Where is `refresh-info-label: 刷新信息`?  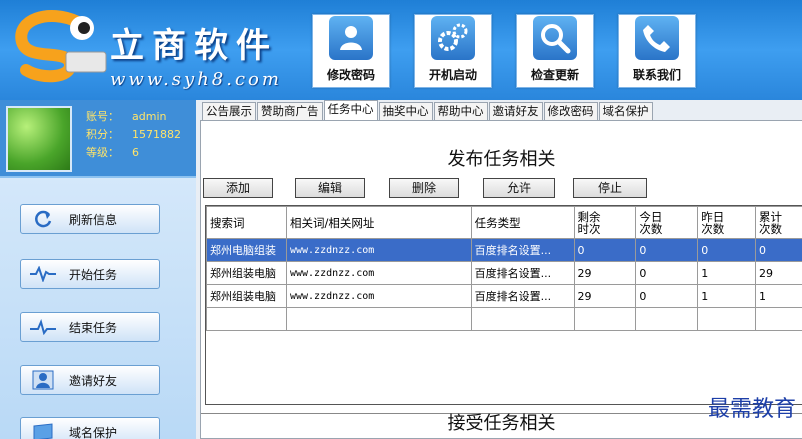 refresh-info-label: 刷新信息 is located at coordinates (93, 219).